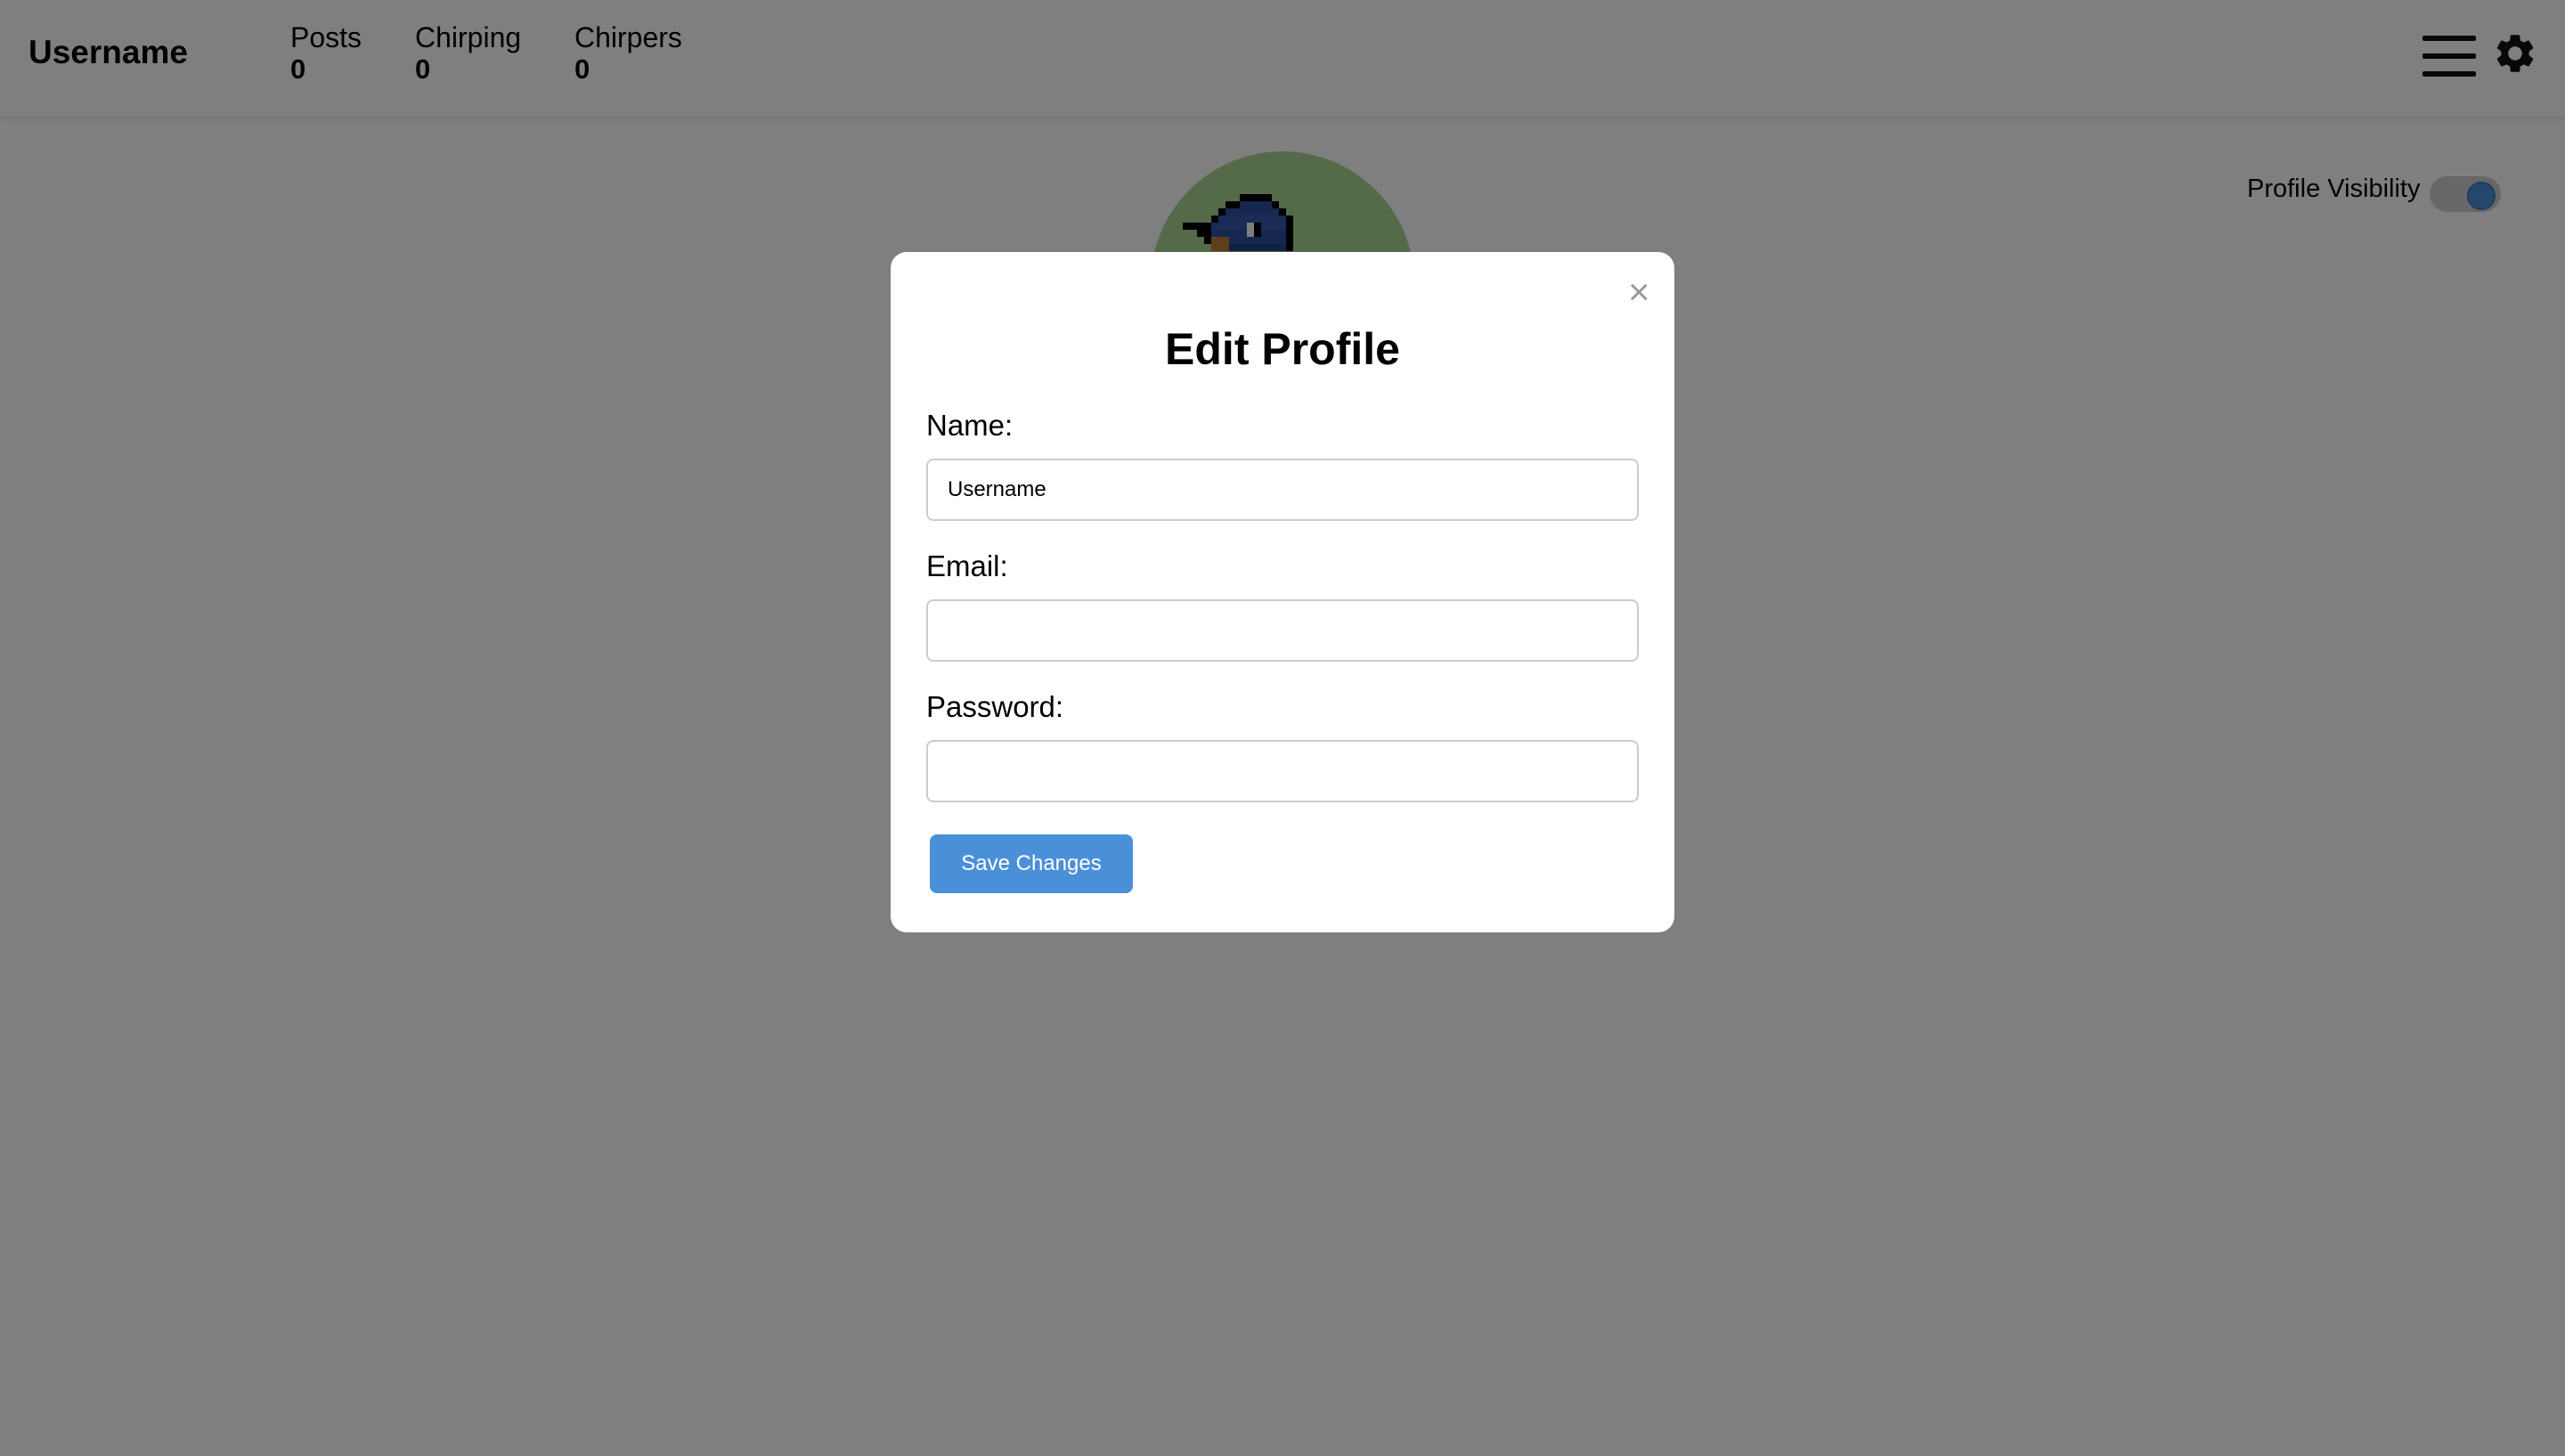 Image resolution: width=2565 pixels, height=1456 pixels. I want to click on password-label: Password:, so click(995, 706).